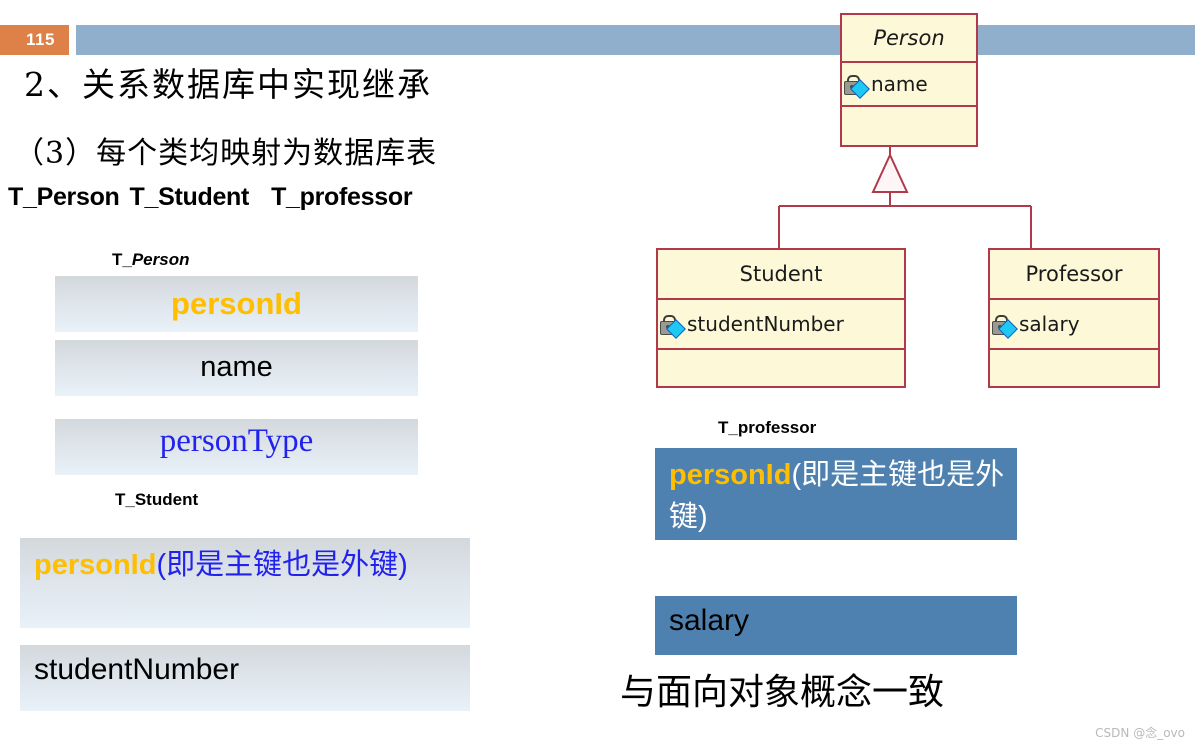  I want to click on table-row: salary, so click(836, 625).